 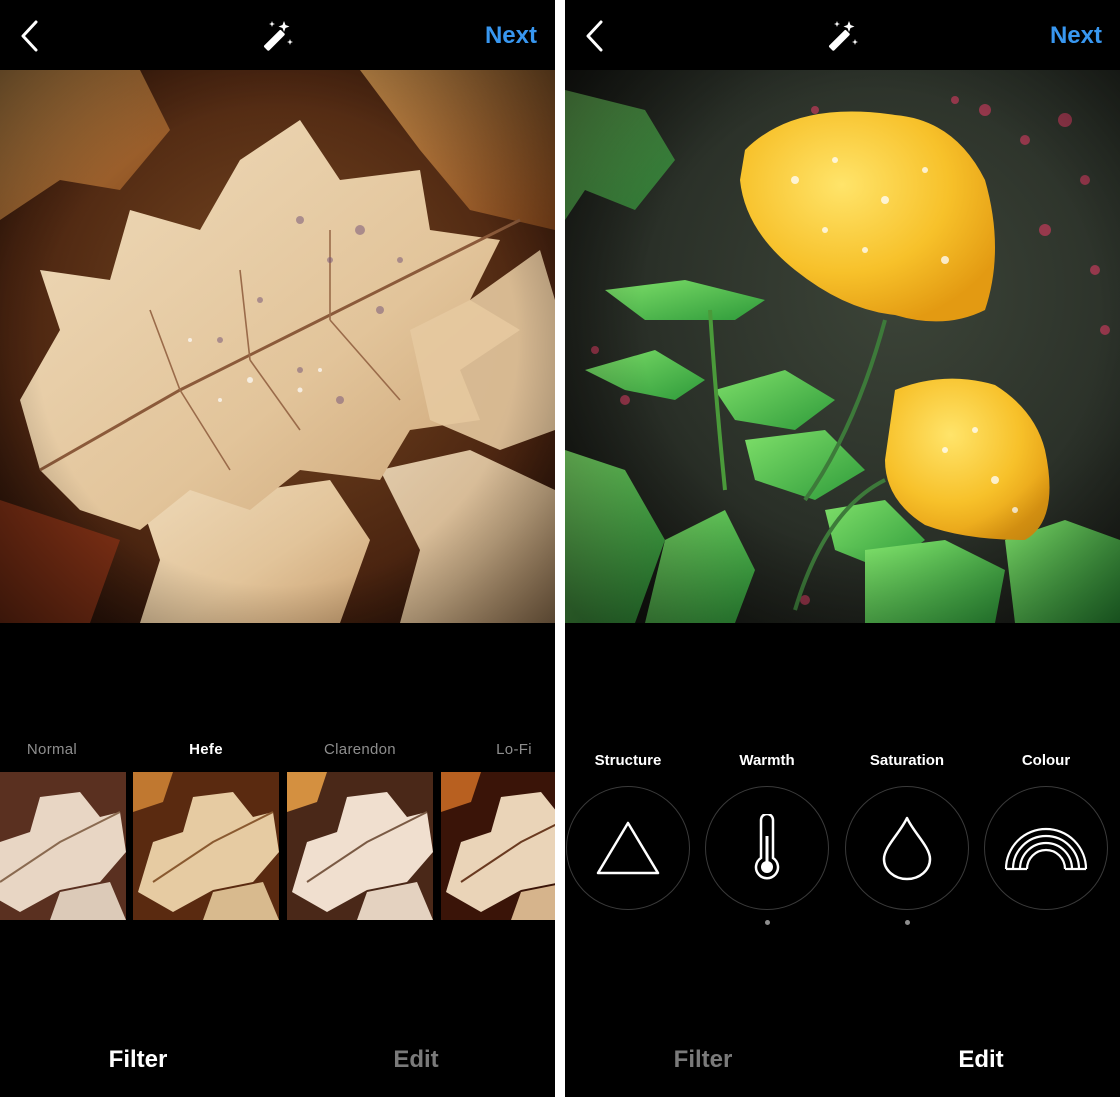 I want to click on filter-thumb-hefe, so click(x=206, y=846).